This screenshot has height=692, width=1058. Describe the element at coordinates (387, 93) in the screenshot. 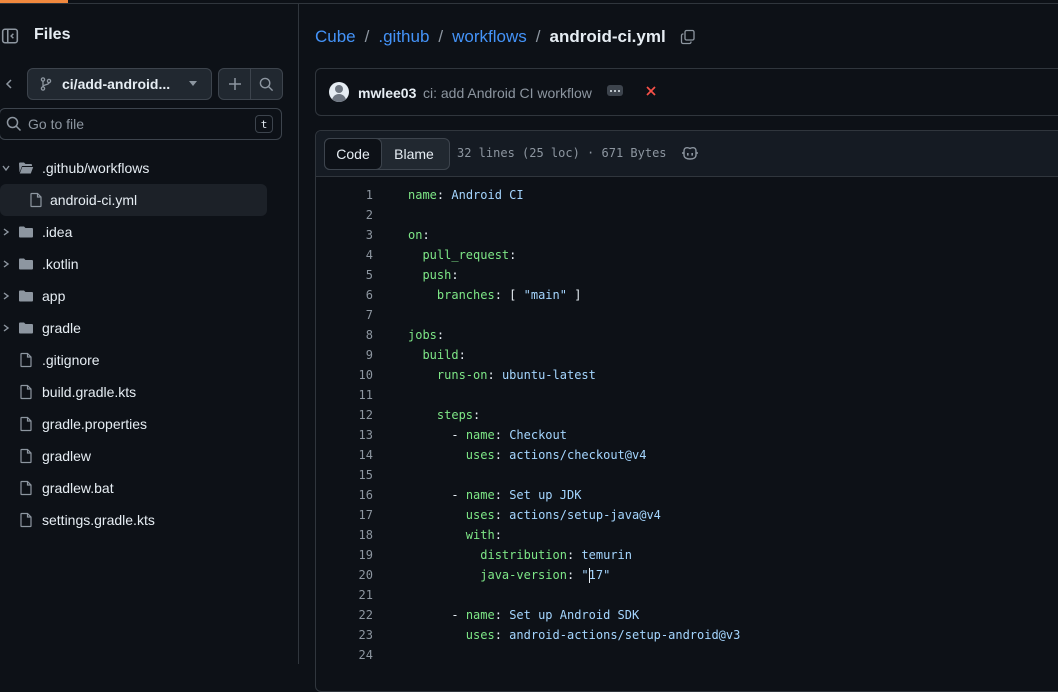

I see `commit-author: mwlee03` at that location.